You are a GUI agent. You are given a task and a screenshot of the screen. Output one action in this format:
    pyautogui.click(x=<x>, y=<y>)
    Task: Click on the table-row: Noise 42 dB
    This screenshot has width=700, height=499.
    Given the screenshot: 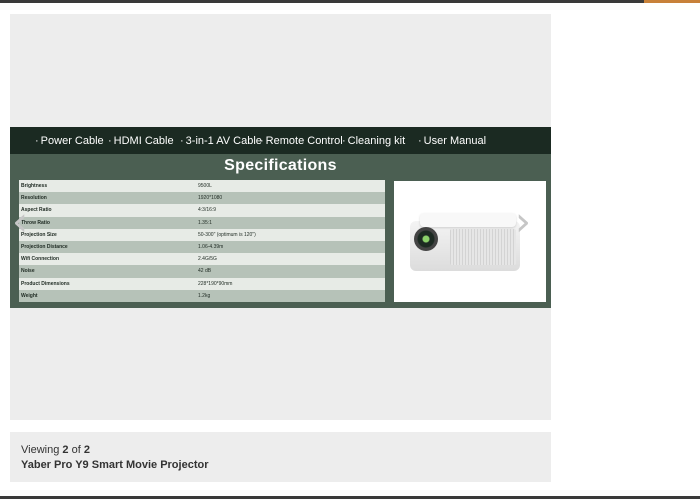 What is the action you would take?
    pyautogui.click(x=202, y=271)
    